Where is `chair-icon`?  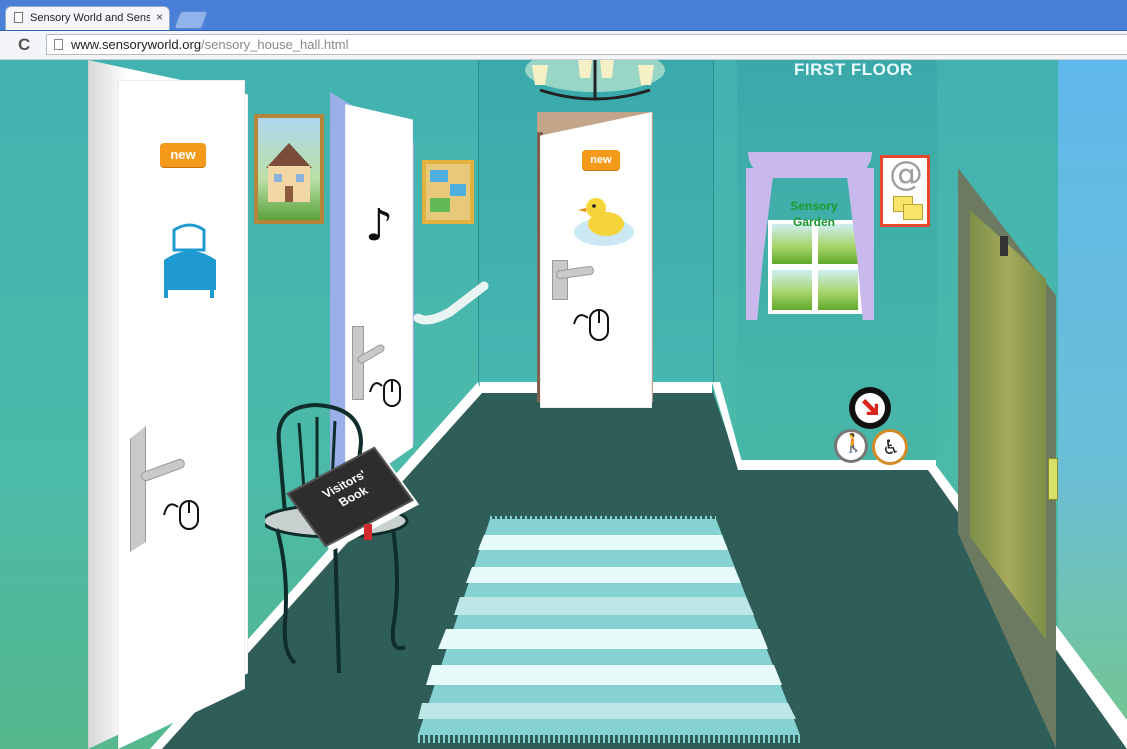
chair-icon is located at coordinates (337, 538).